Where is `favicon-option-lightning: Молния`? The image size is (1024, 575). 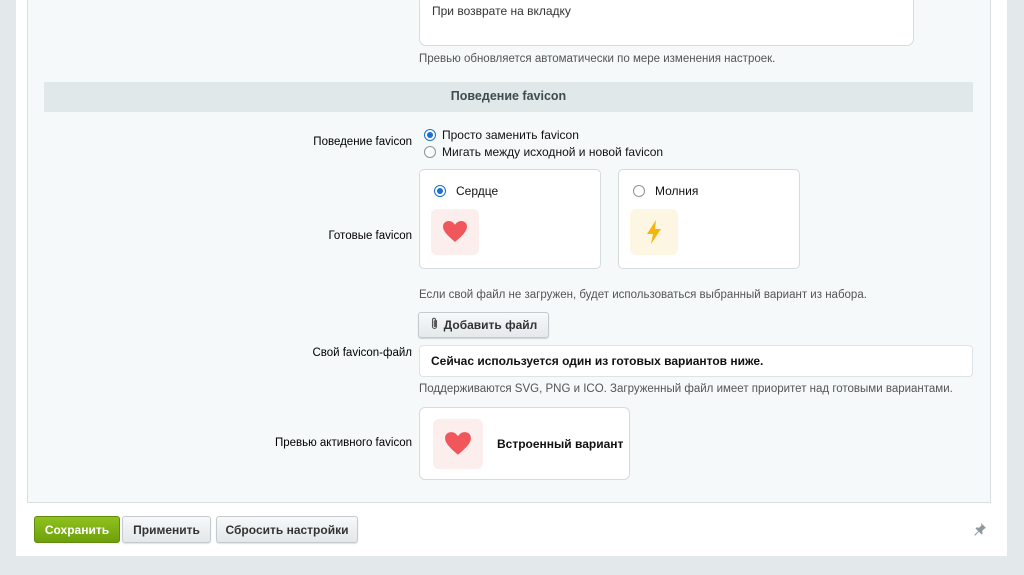 favicon-option-lightning: Молния is located at coordinates (665, 191).